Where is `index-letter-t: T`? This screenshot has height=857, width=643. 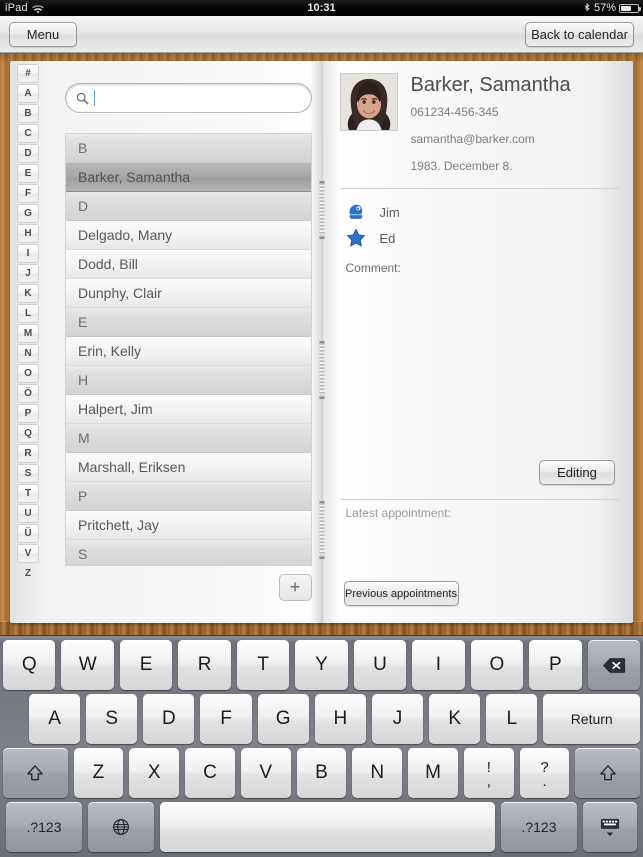
index-letter-t: T is located at coordinates (28, 493).